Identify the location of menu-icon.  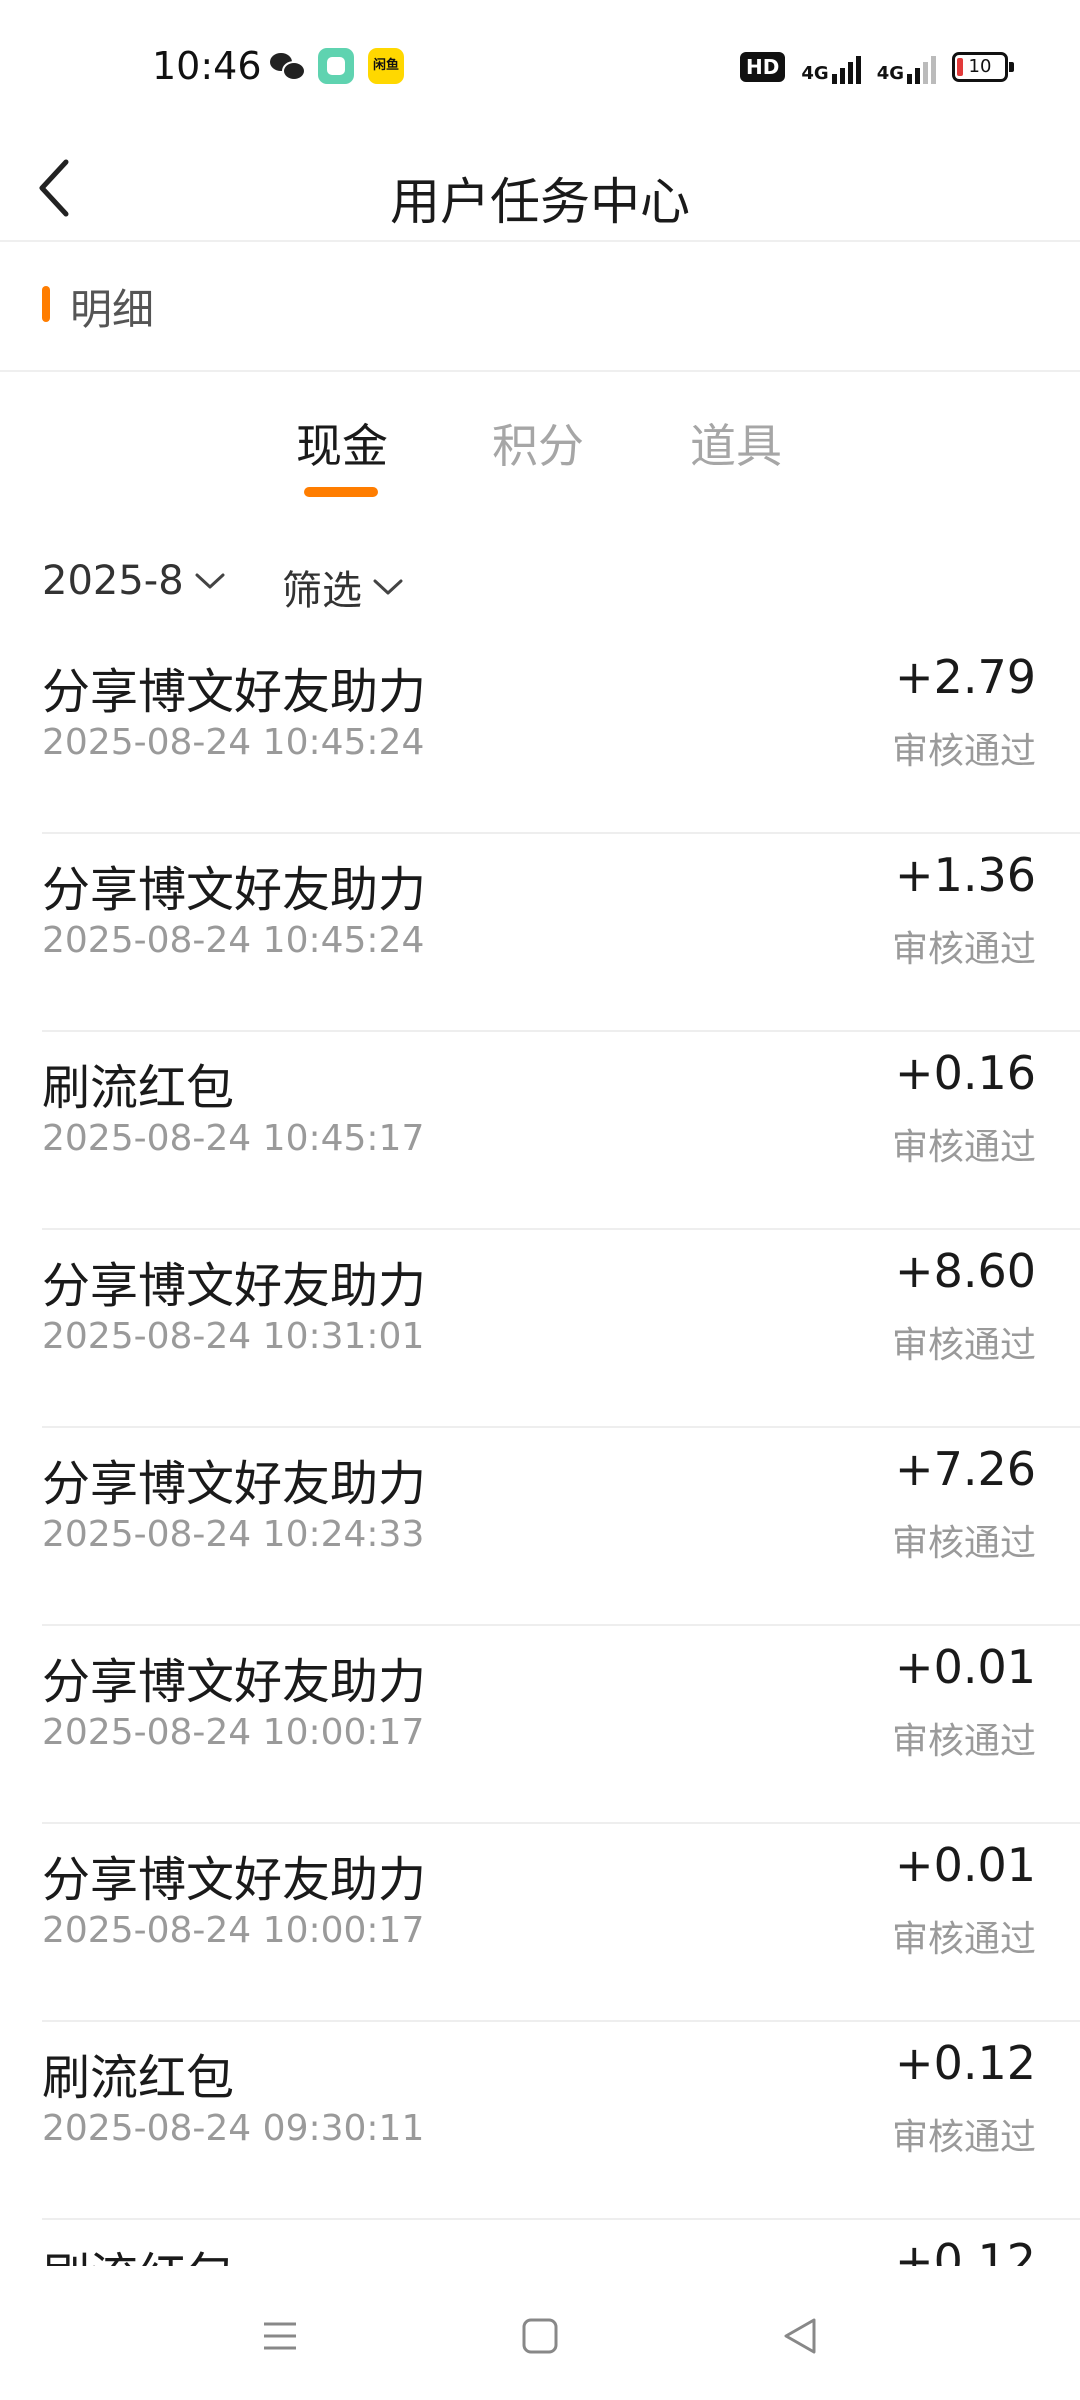
(280, 2336).